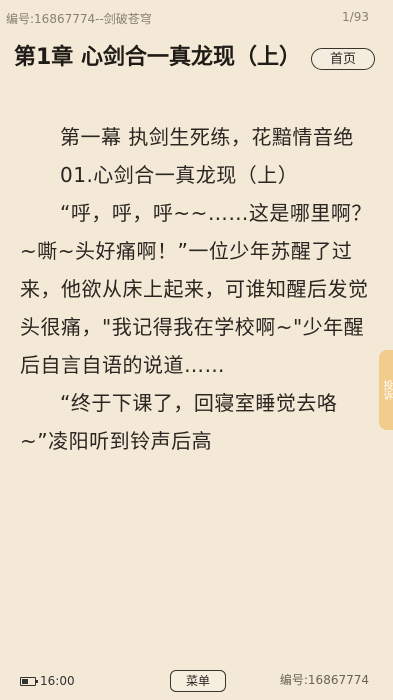 The width and height of the screenshot is (393, 700). What do you see at coordinates (324, 680) in the screenshot?
I see `book-id-bottom: 编号:16867774` at bounding box center [324, 680].